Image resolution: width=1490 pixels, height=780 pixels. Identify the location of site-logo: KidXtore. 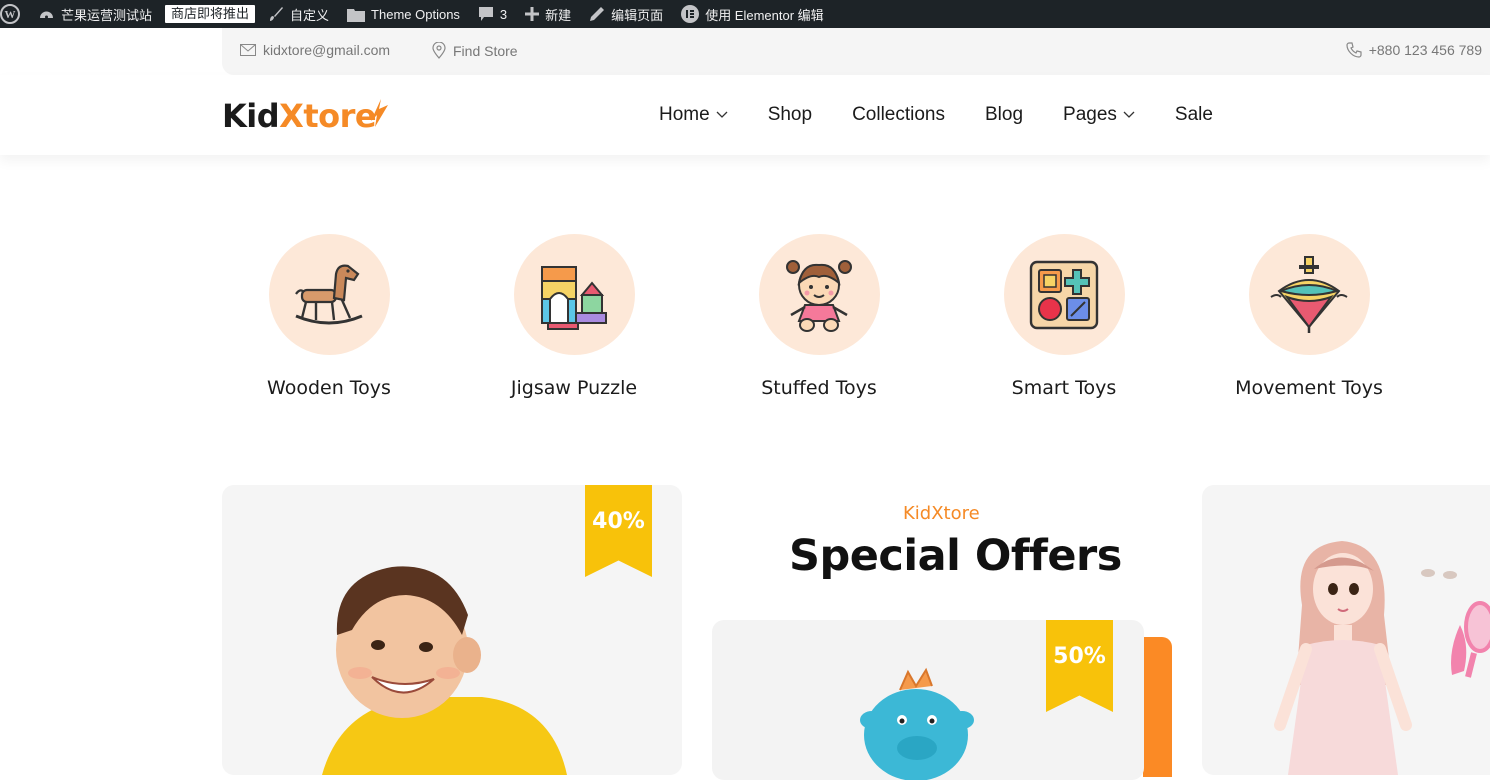
(299, 116).